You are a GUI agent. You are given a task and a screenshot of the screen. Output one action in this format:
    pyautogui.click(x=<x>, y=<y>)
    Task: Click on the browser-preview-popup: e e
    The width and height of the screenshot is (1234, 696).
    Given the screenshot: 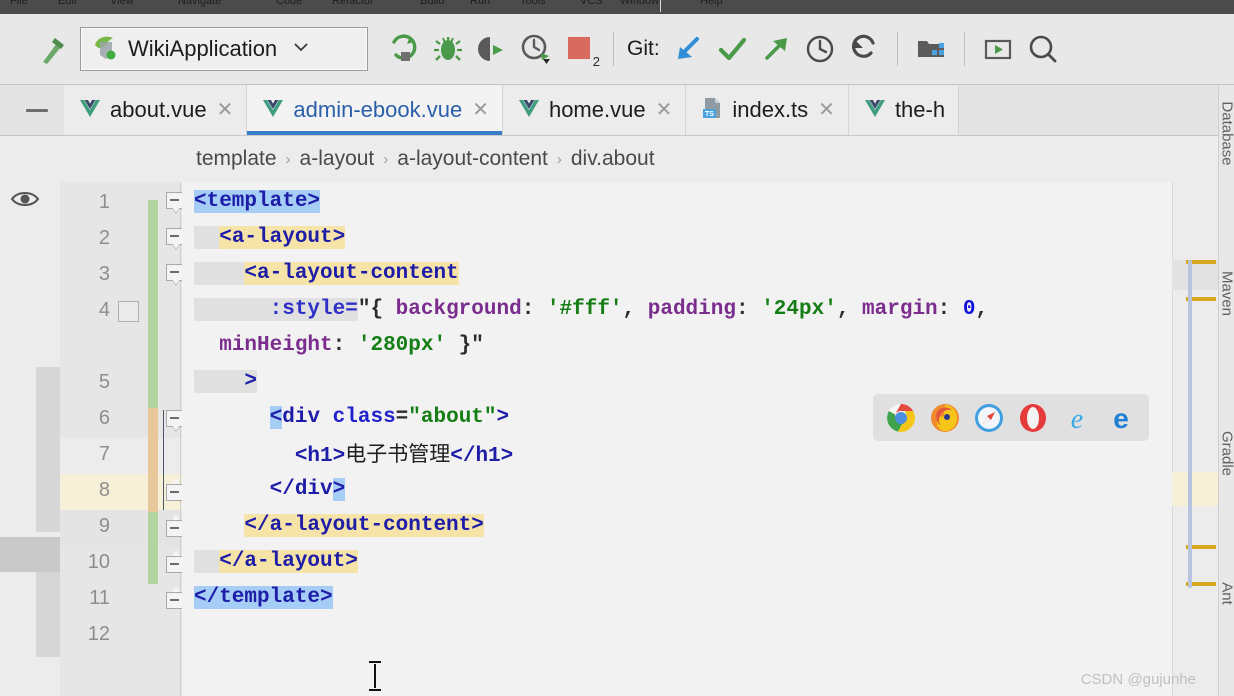 What is the action you would take?
    pyautogui.click(x=1011, y=417)
    